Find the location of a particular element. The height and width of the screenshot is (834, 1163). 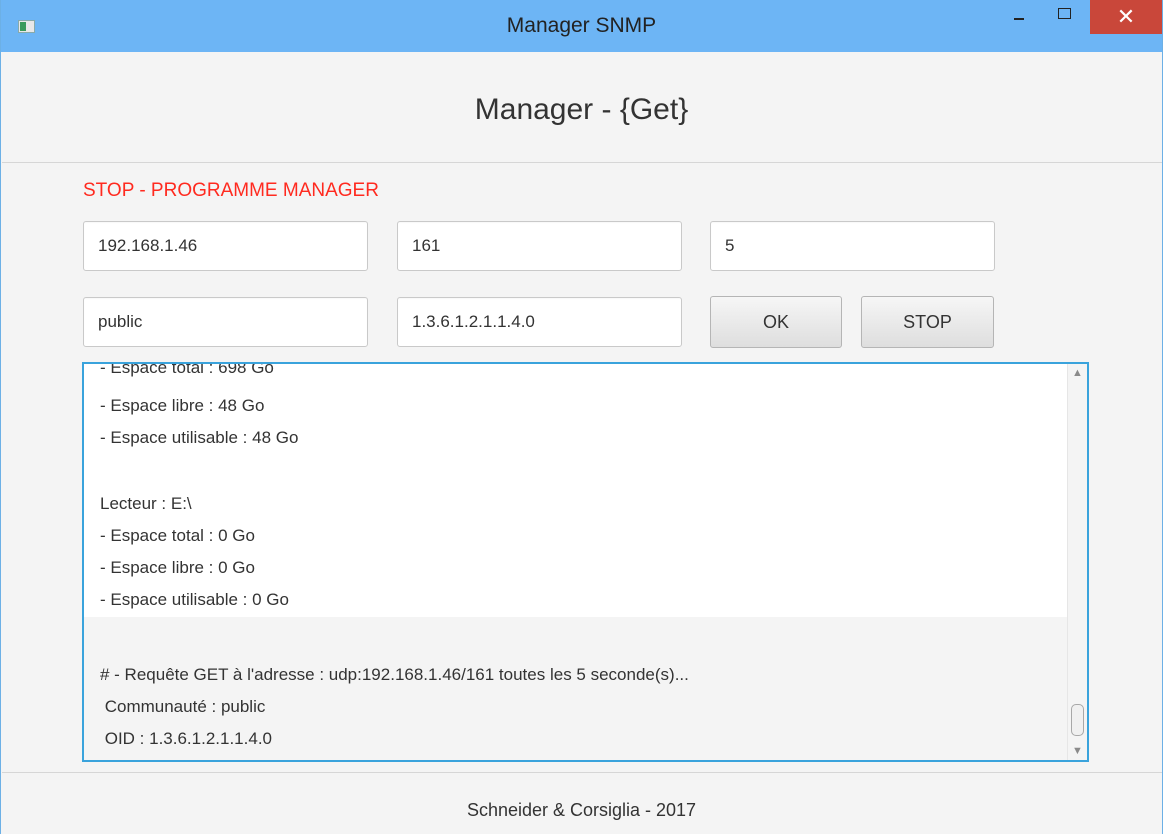

log-line: OID : 1.3.6.1.2.1.1.4.0 is located at coordinates (186, 738).